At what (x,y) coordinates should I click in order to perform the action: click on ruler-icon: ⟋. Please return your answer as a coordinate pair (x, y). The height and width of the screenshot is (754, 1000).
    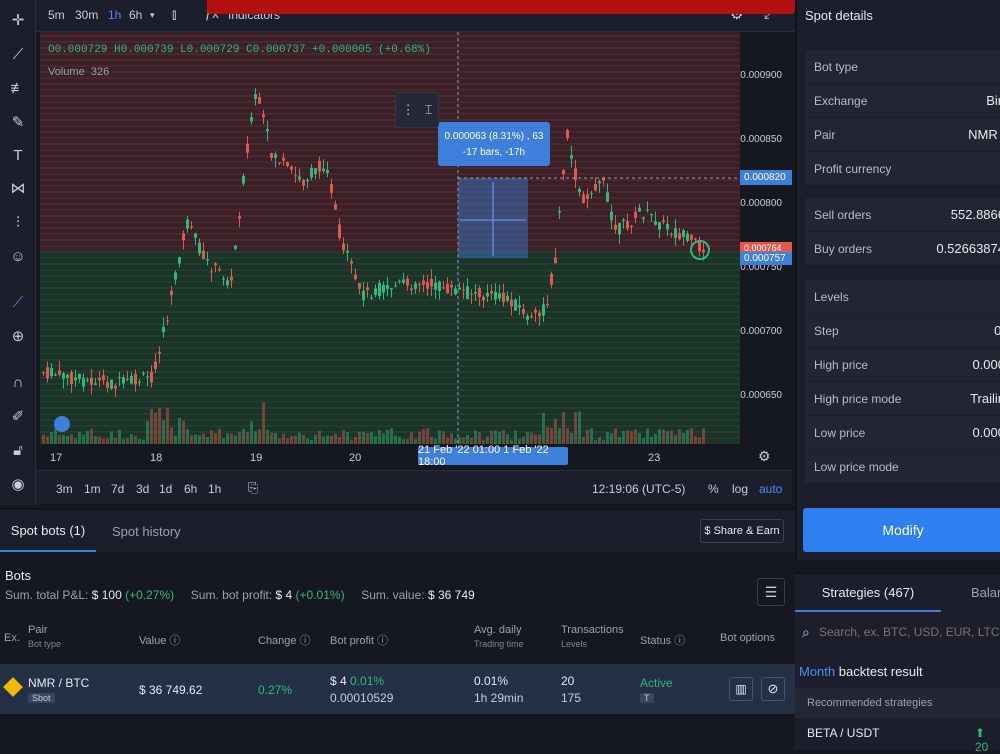
    Looking at the image, I should click on (18, 302).